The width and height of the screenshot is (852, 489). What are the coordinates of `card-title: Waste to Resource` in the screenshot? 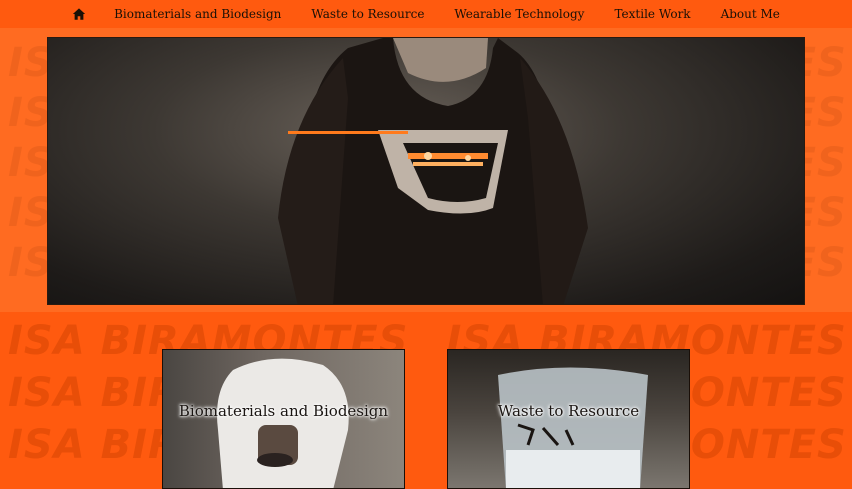 It's located at (568, 411).